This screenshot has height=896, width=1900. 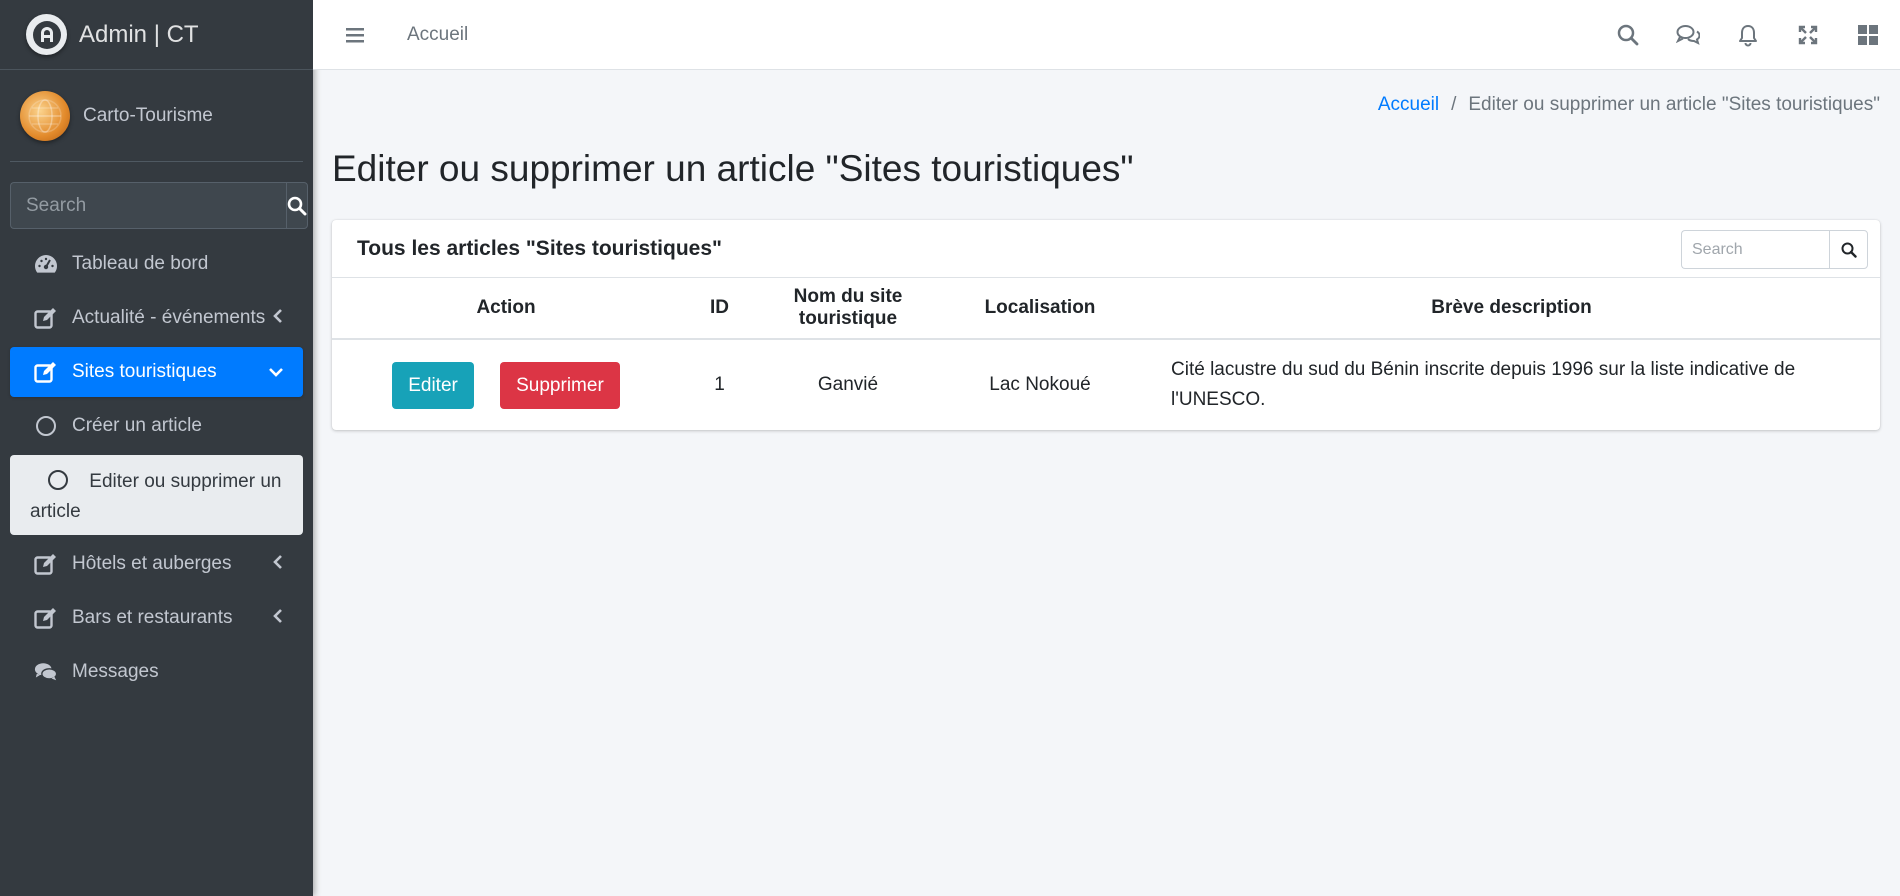 I want to click on user-panel: Carto-Tourisme, so click(x=156, y=116).